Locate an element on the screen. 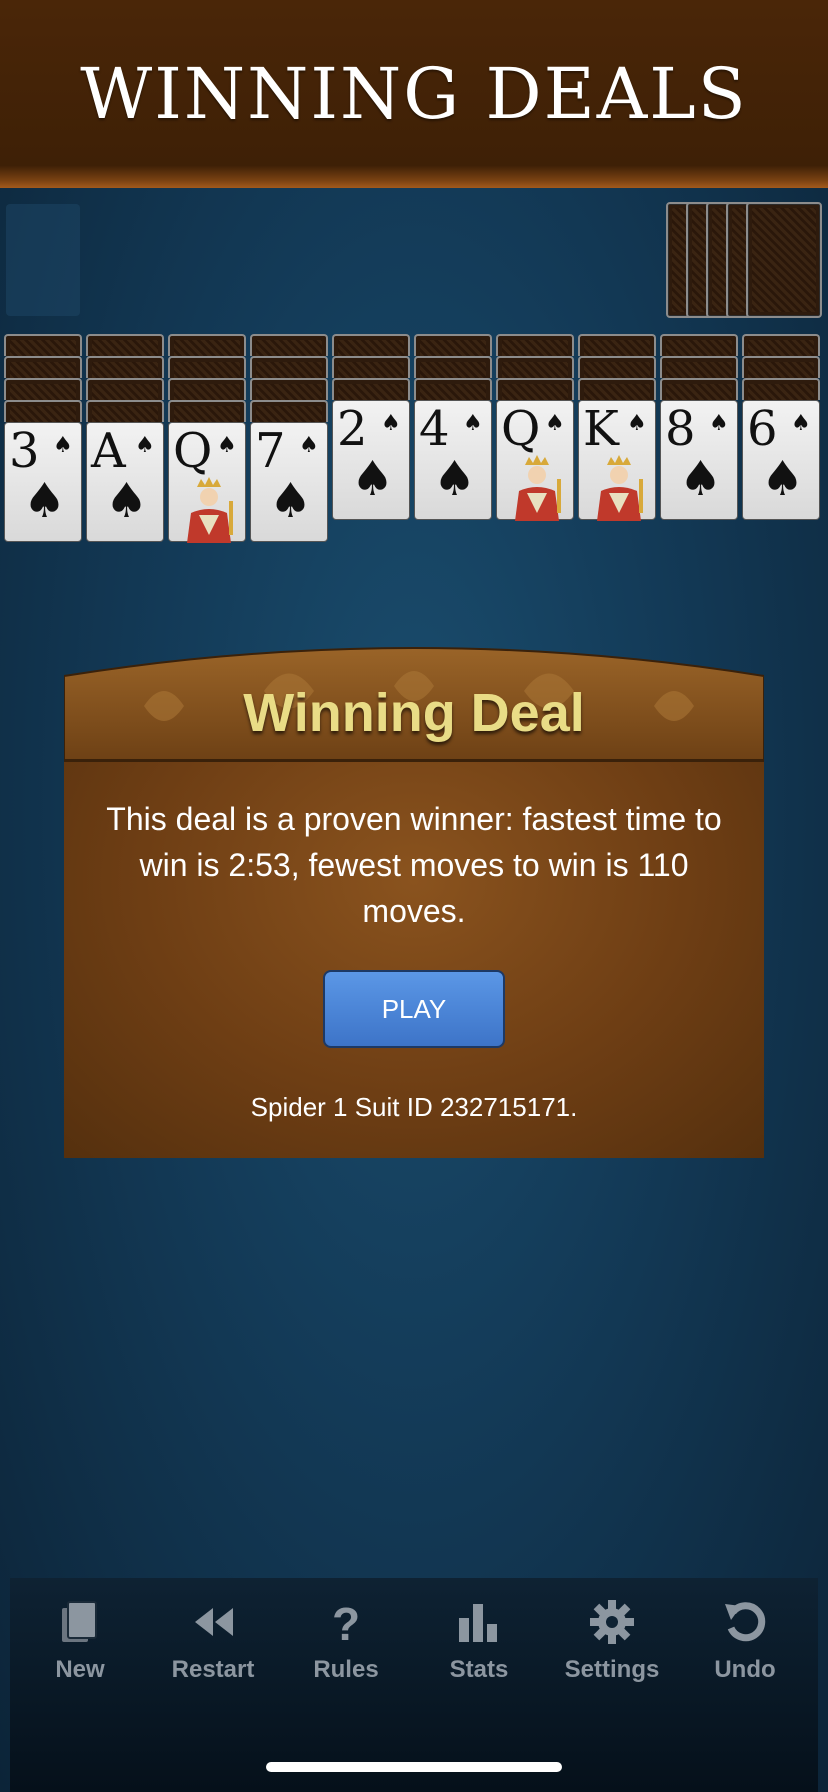 This screenshot has width=828, height=1792. card-rank: 8 is located at coordinates (680, 429).